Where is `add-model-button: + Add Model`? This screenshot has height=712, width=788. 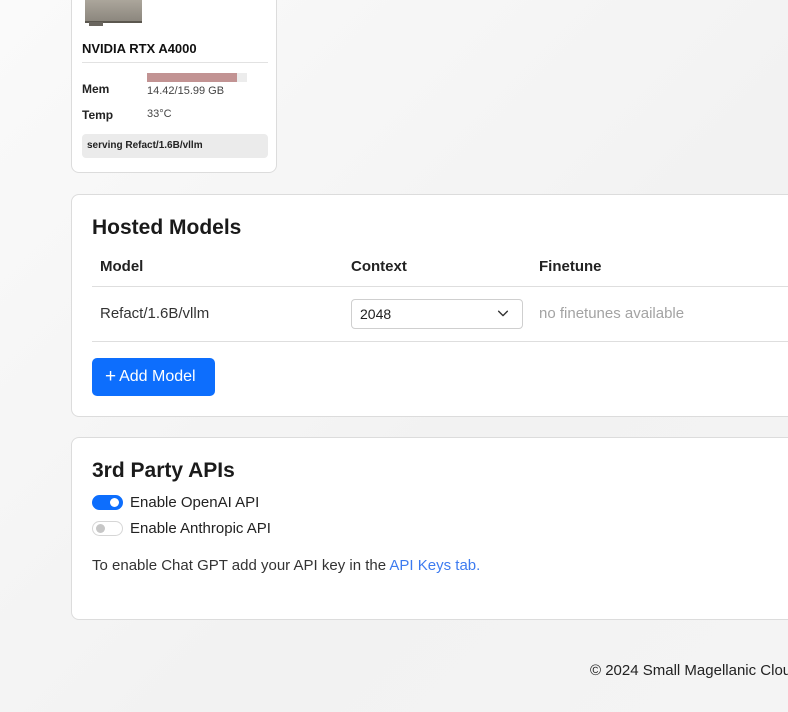
add-model-button: + Add Model is located at coordinates (153, 377).